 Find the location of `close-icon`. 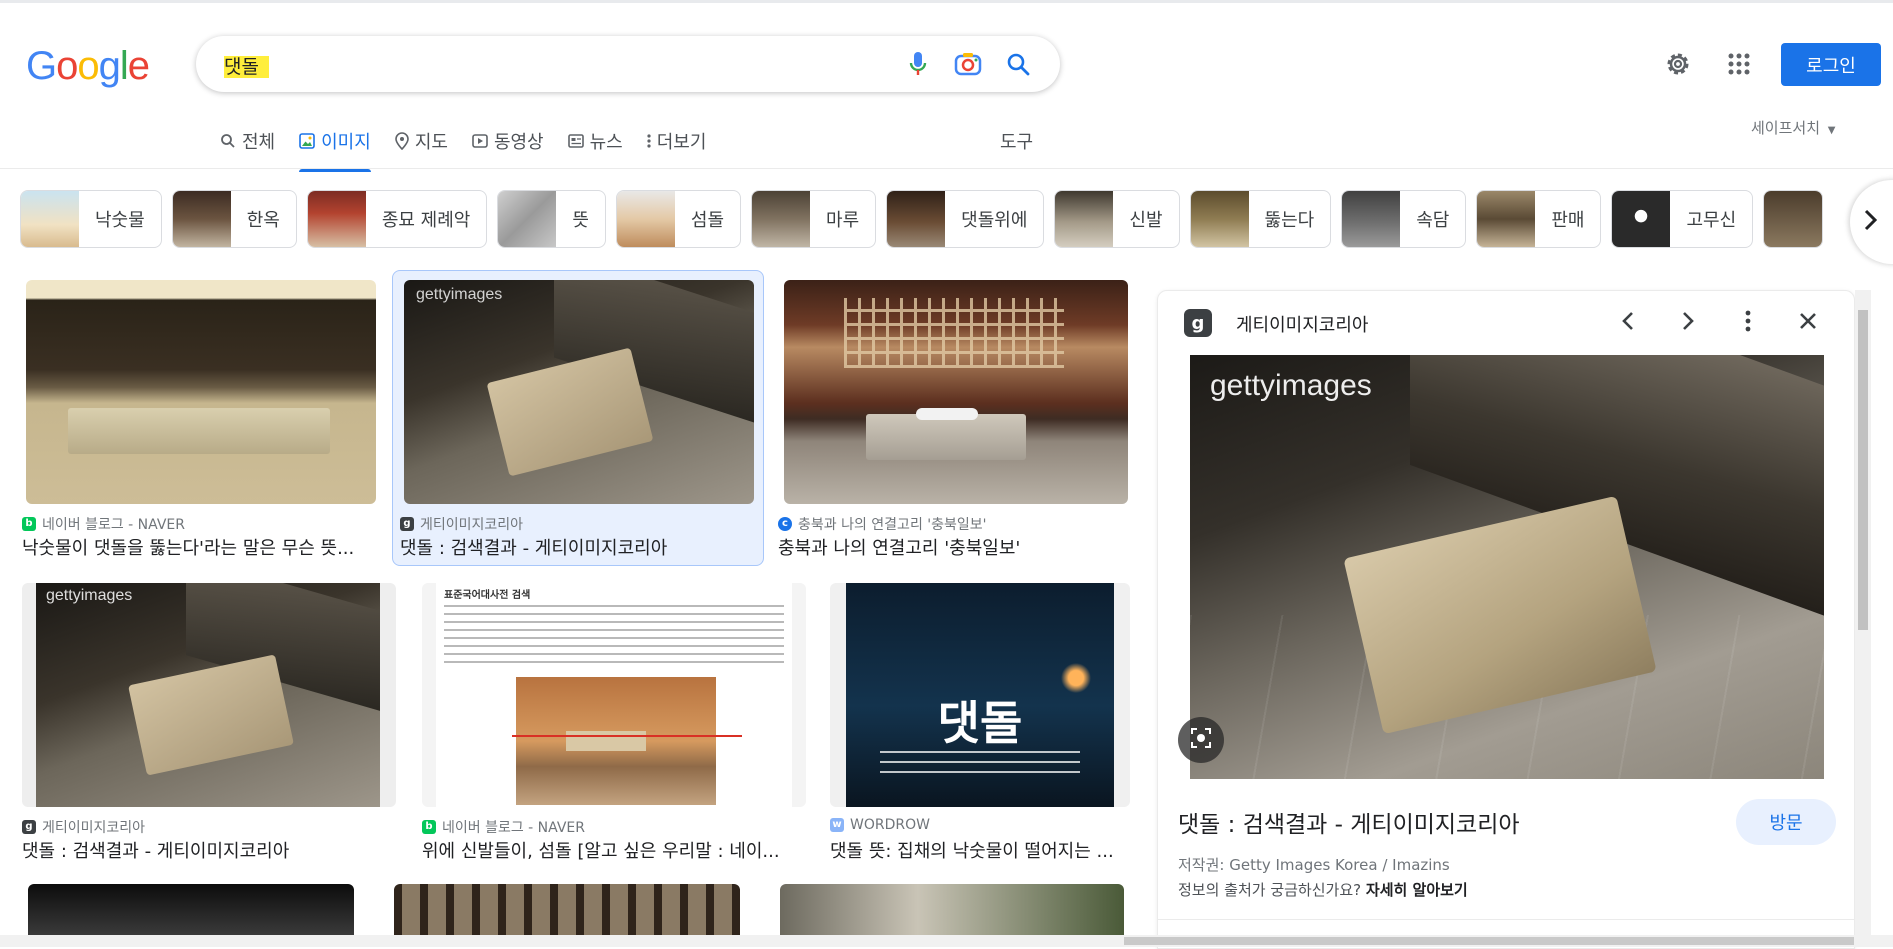

close-icon is located at coordinates (1808, 323).